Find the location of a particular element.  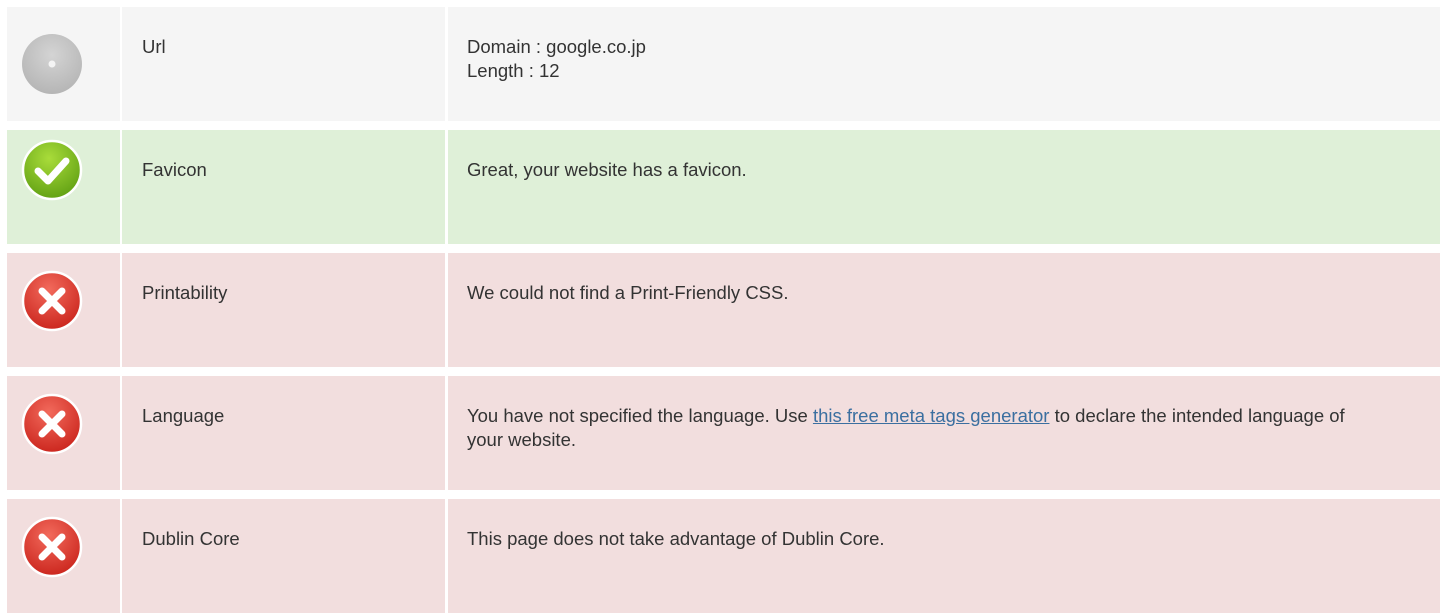

row-label: Url is located at coordinates (154, 46).